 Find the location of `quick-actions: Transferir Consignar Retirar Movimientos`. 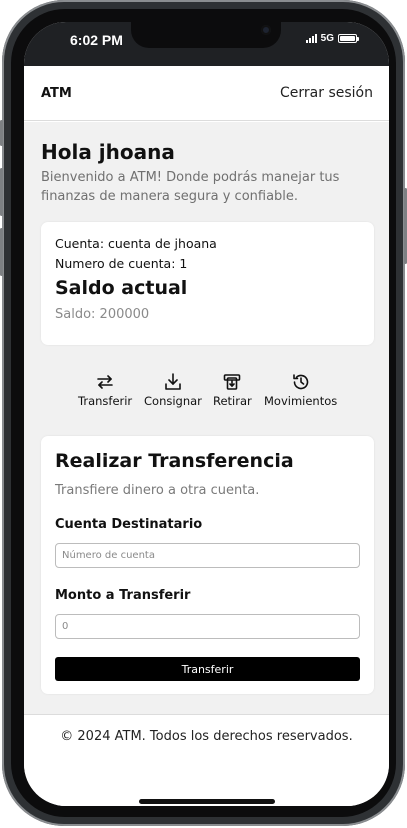

quick-actions: Transferir Consignar Retirar Movimientos is located at coordinates (206, 392).